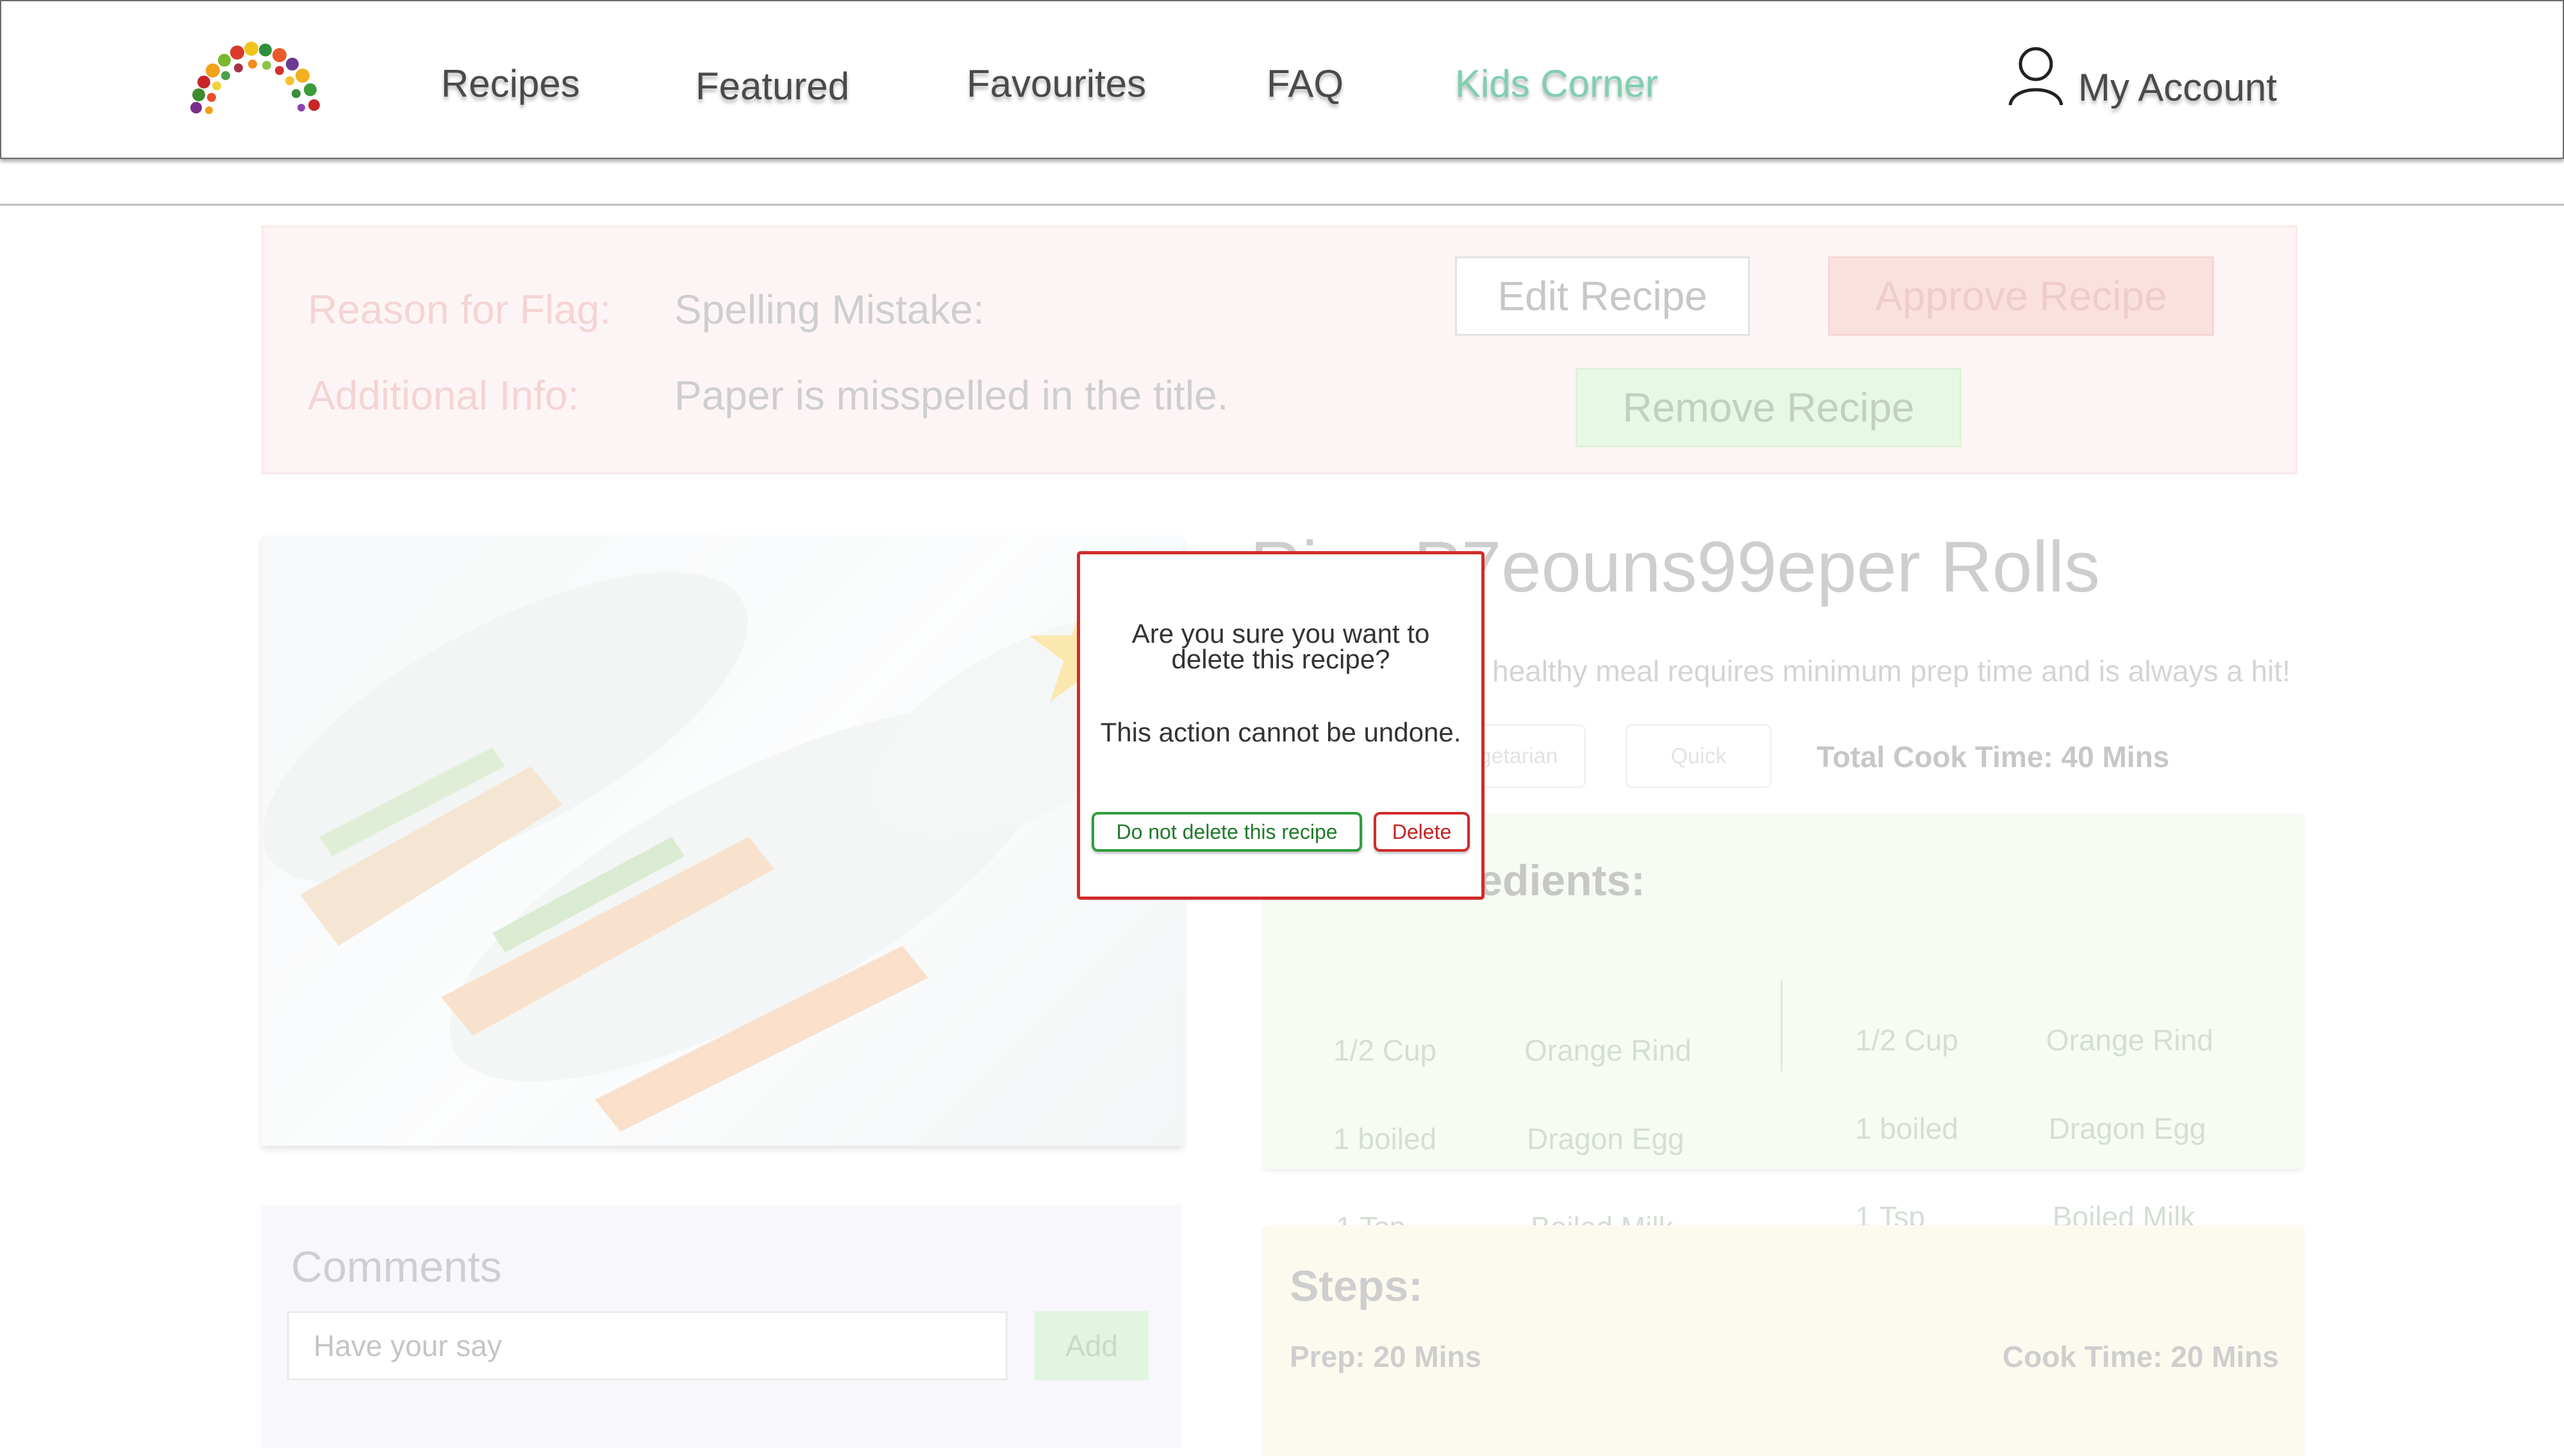 This screenshot has height=1456, width=2564. I want to click on delete-button: Delete, so click(1422, 832).